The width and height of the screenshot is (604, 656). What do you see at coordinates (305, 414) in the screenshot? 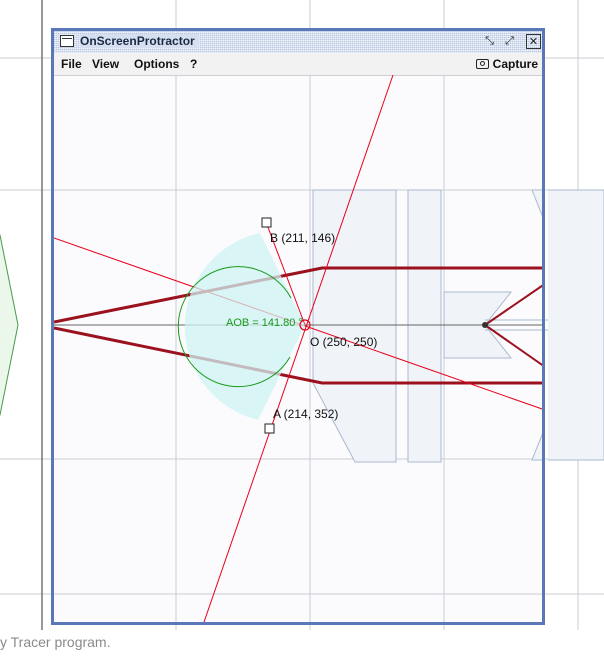
I see `label-point-a: A (214, 352)` at bounding box center [305, 414].